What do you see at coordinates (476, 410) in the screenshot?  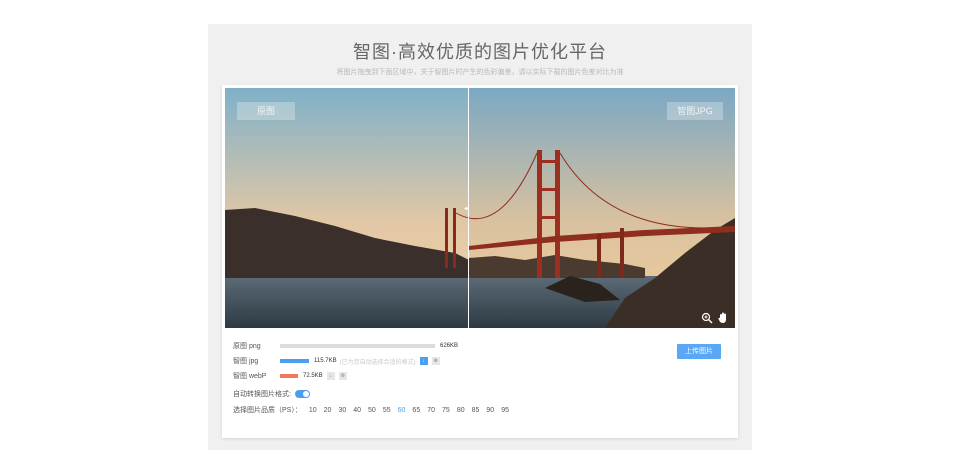 I see `quality-option-85: 85` at bounding box center [476, 410].